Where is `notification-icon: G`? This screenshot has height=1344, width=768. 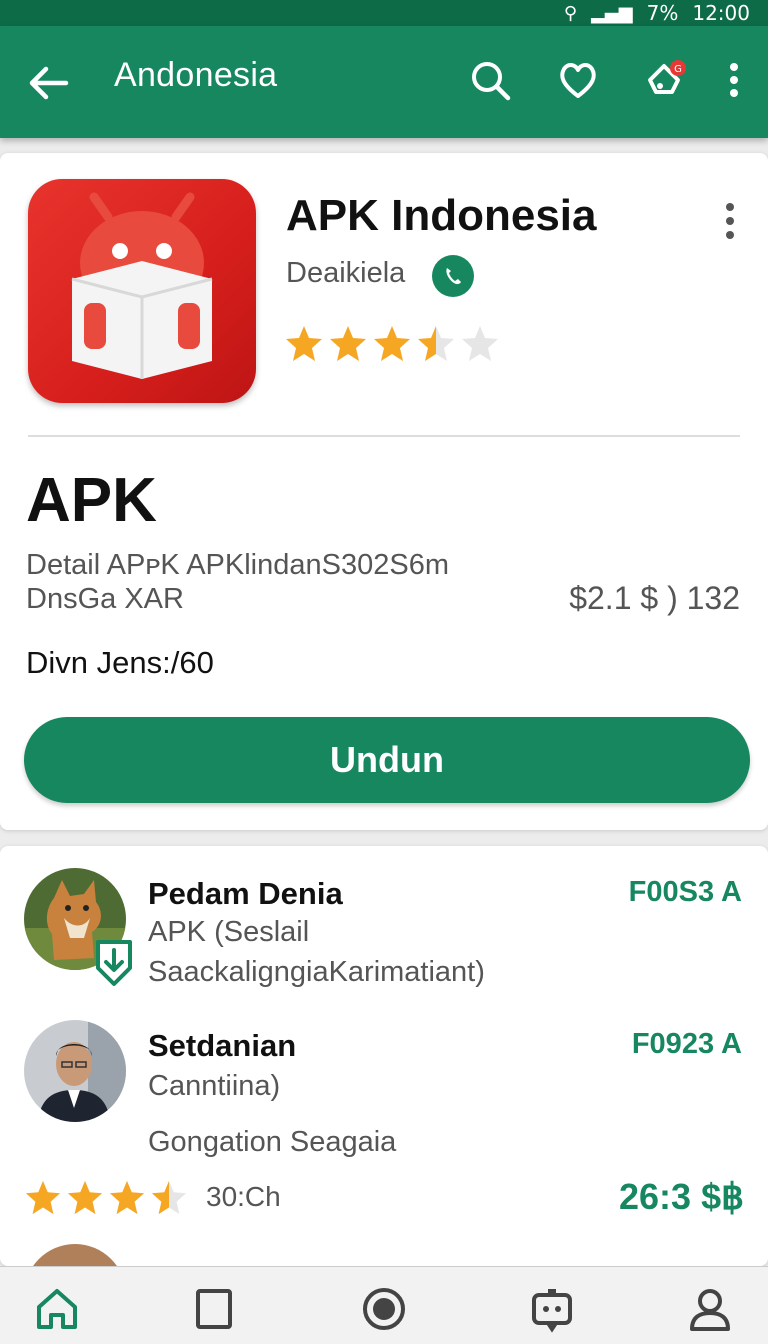 notification-icon: G is located at coordinates (664, 80).